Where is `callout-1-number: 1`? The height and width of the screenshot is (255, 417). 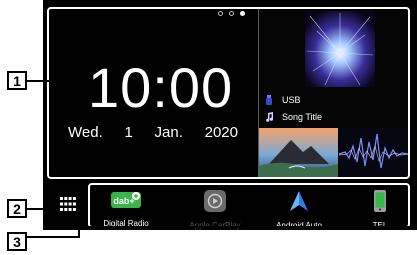 callout-1-number: 1 is located at coordinates (17, 80).